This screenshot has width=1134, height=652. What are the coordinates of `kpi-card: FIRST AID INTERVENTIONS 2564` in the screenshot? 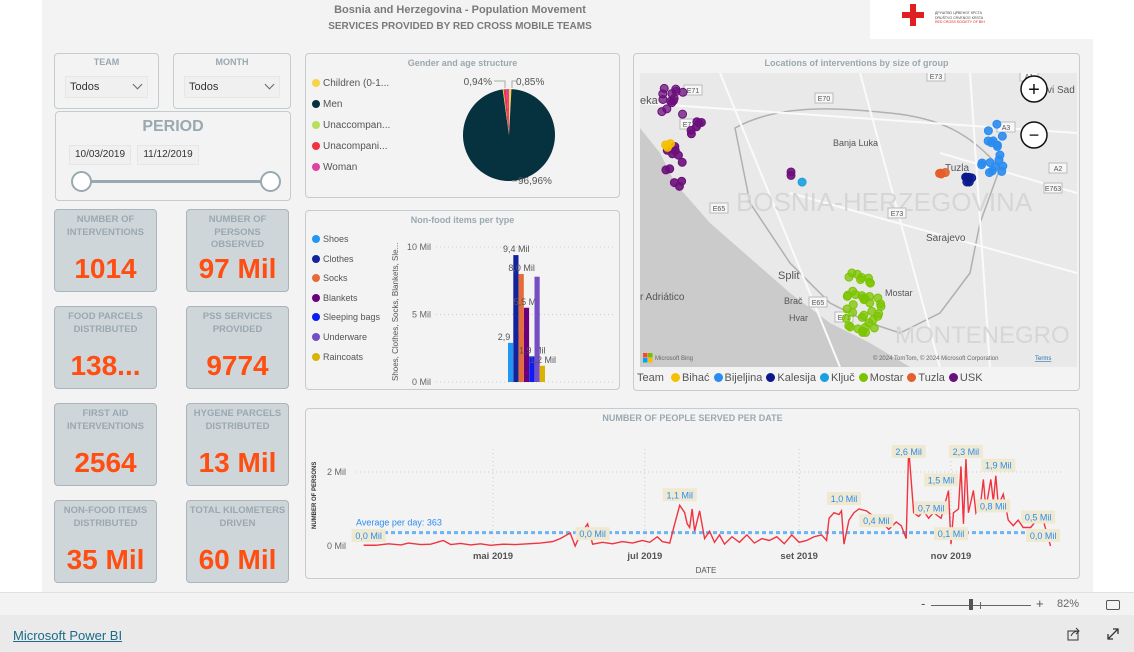 It's located at (105, 444).